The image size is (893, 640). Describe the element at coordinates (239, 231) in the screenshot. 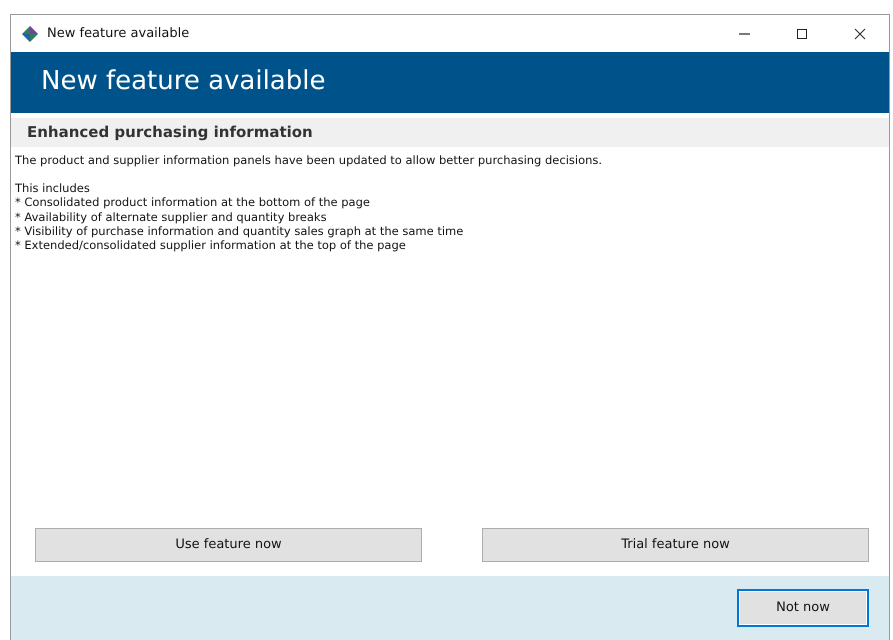

I see `list-item: * Visibility of purchase information and quantity sales graph at the same time` at that location.